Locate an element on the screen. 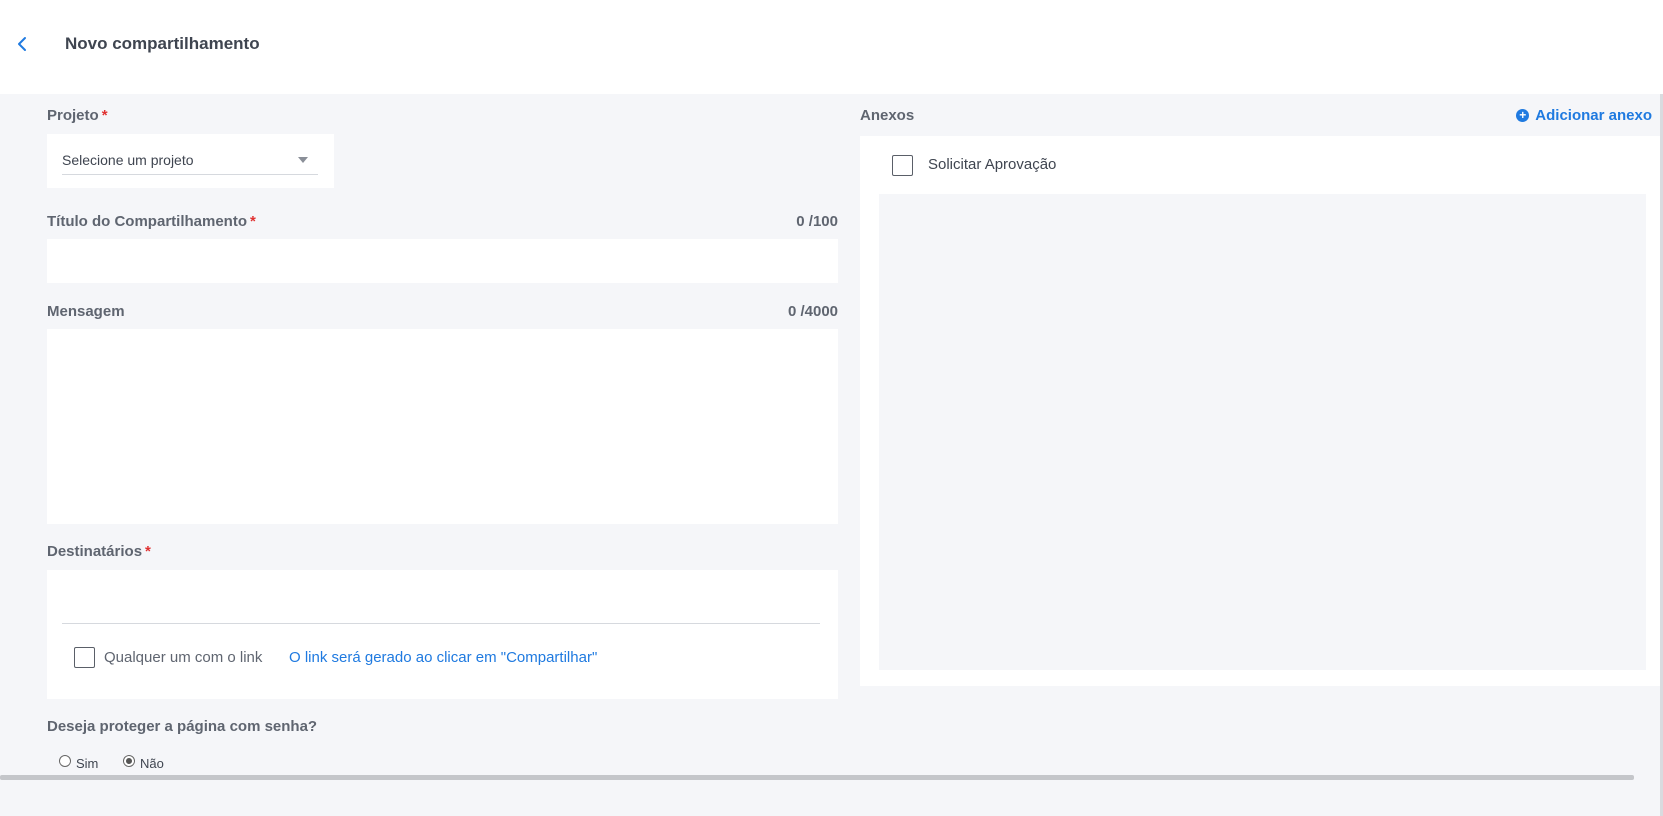 The image size is (1663, 816). message-counter: 0 /4000 is located at coordinates (812, 311).